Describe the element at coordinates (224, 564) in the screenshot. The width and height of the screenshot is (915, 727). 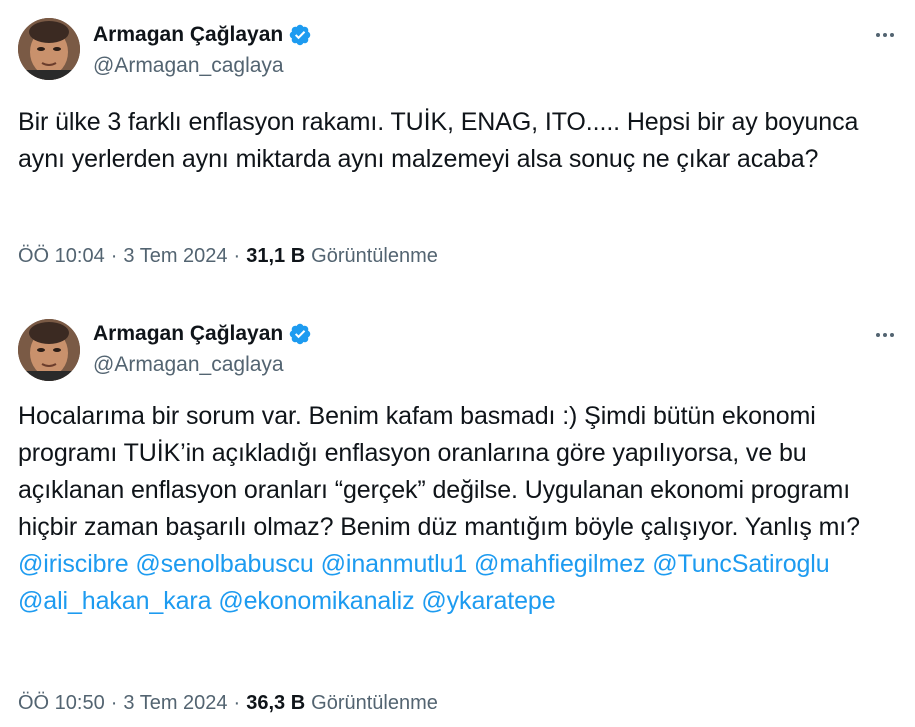
I see `mention-link: @senolbabuscu` at that location.